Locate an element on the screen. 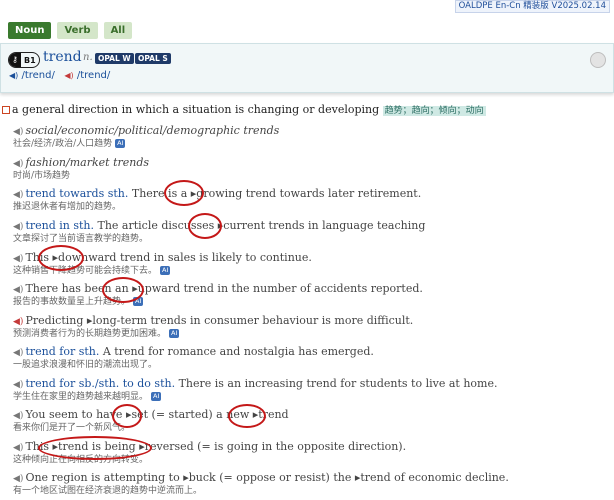 The image size is (614, 500). example-item: ◀) fashion/market trends 时尚/市场趋势 is located at coordinates (81, 169).